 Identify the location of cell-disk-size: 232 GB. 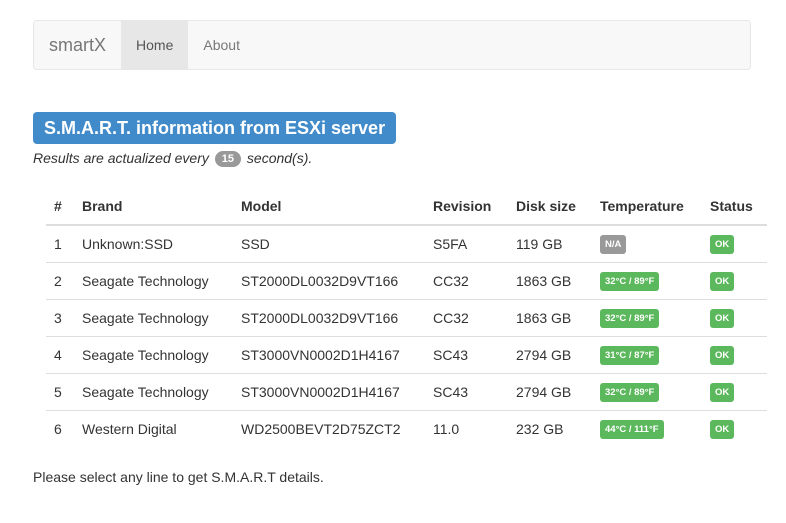
(550, 428).